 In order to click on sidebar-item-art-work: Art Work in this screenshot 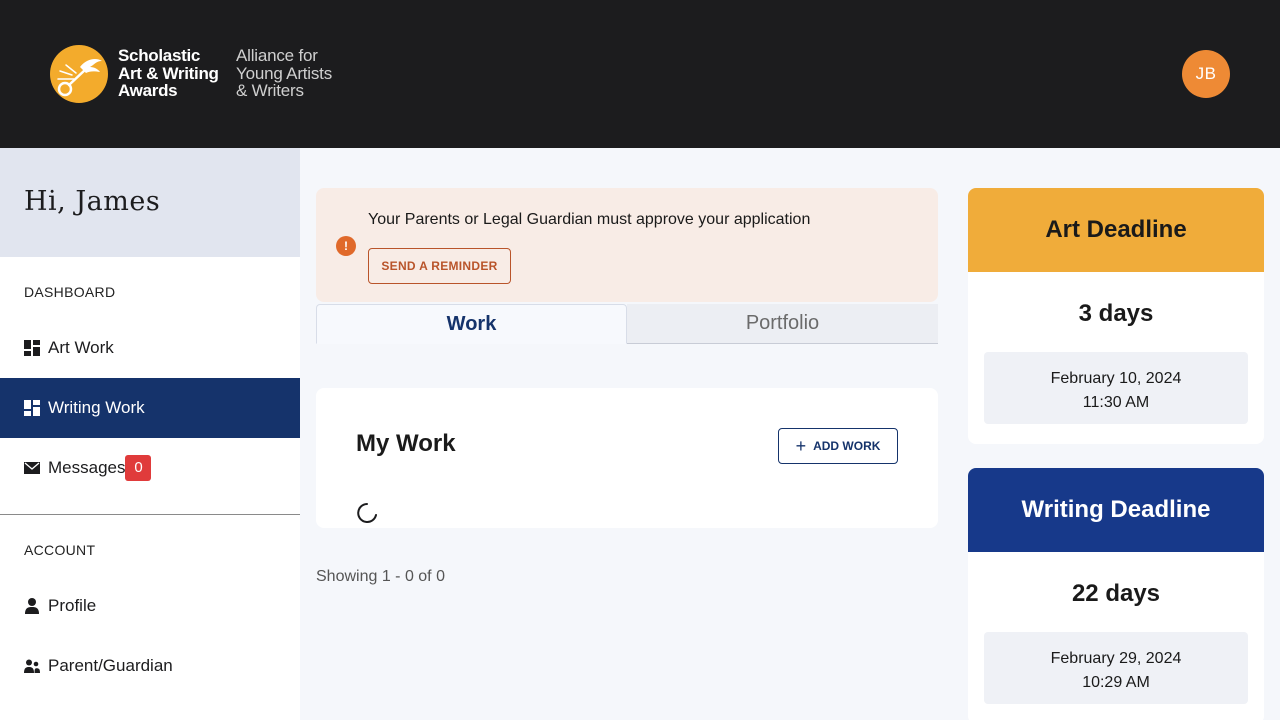, I will do `click(150, 348)`.